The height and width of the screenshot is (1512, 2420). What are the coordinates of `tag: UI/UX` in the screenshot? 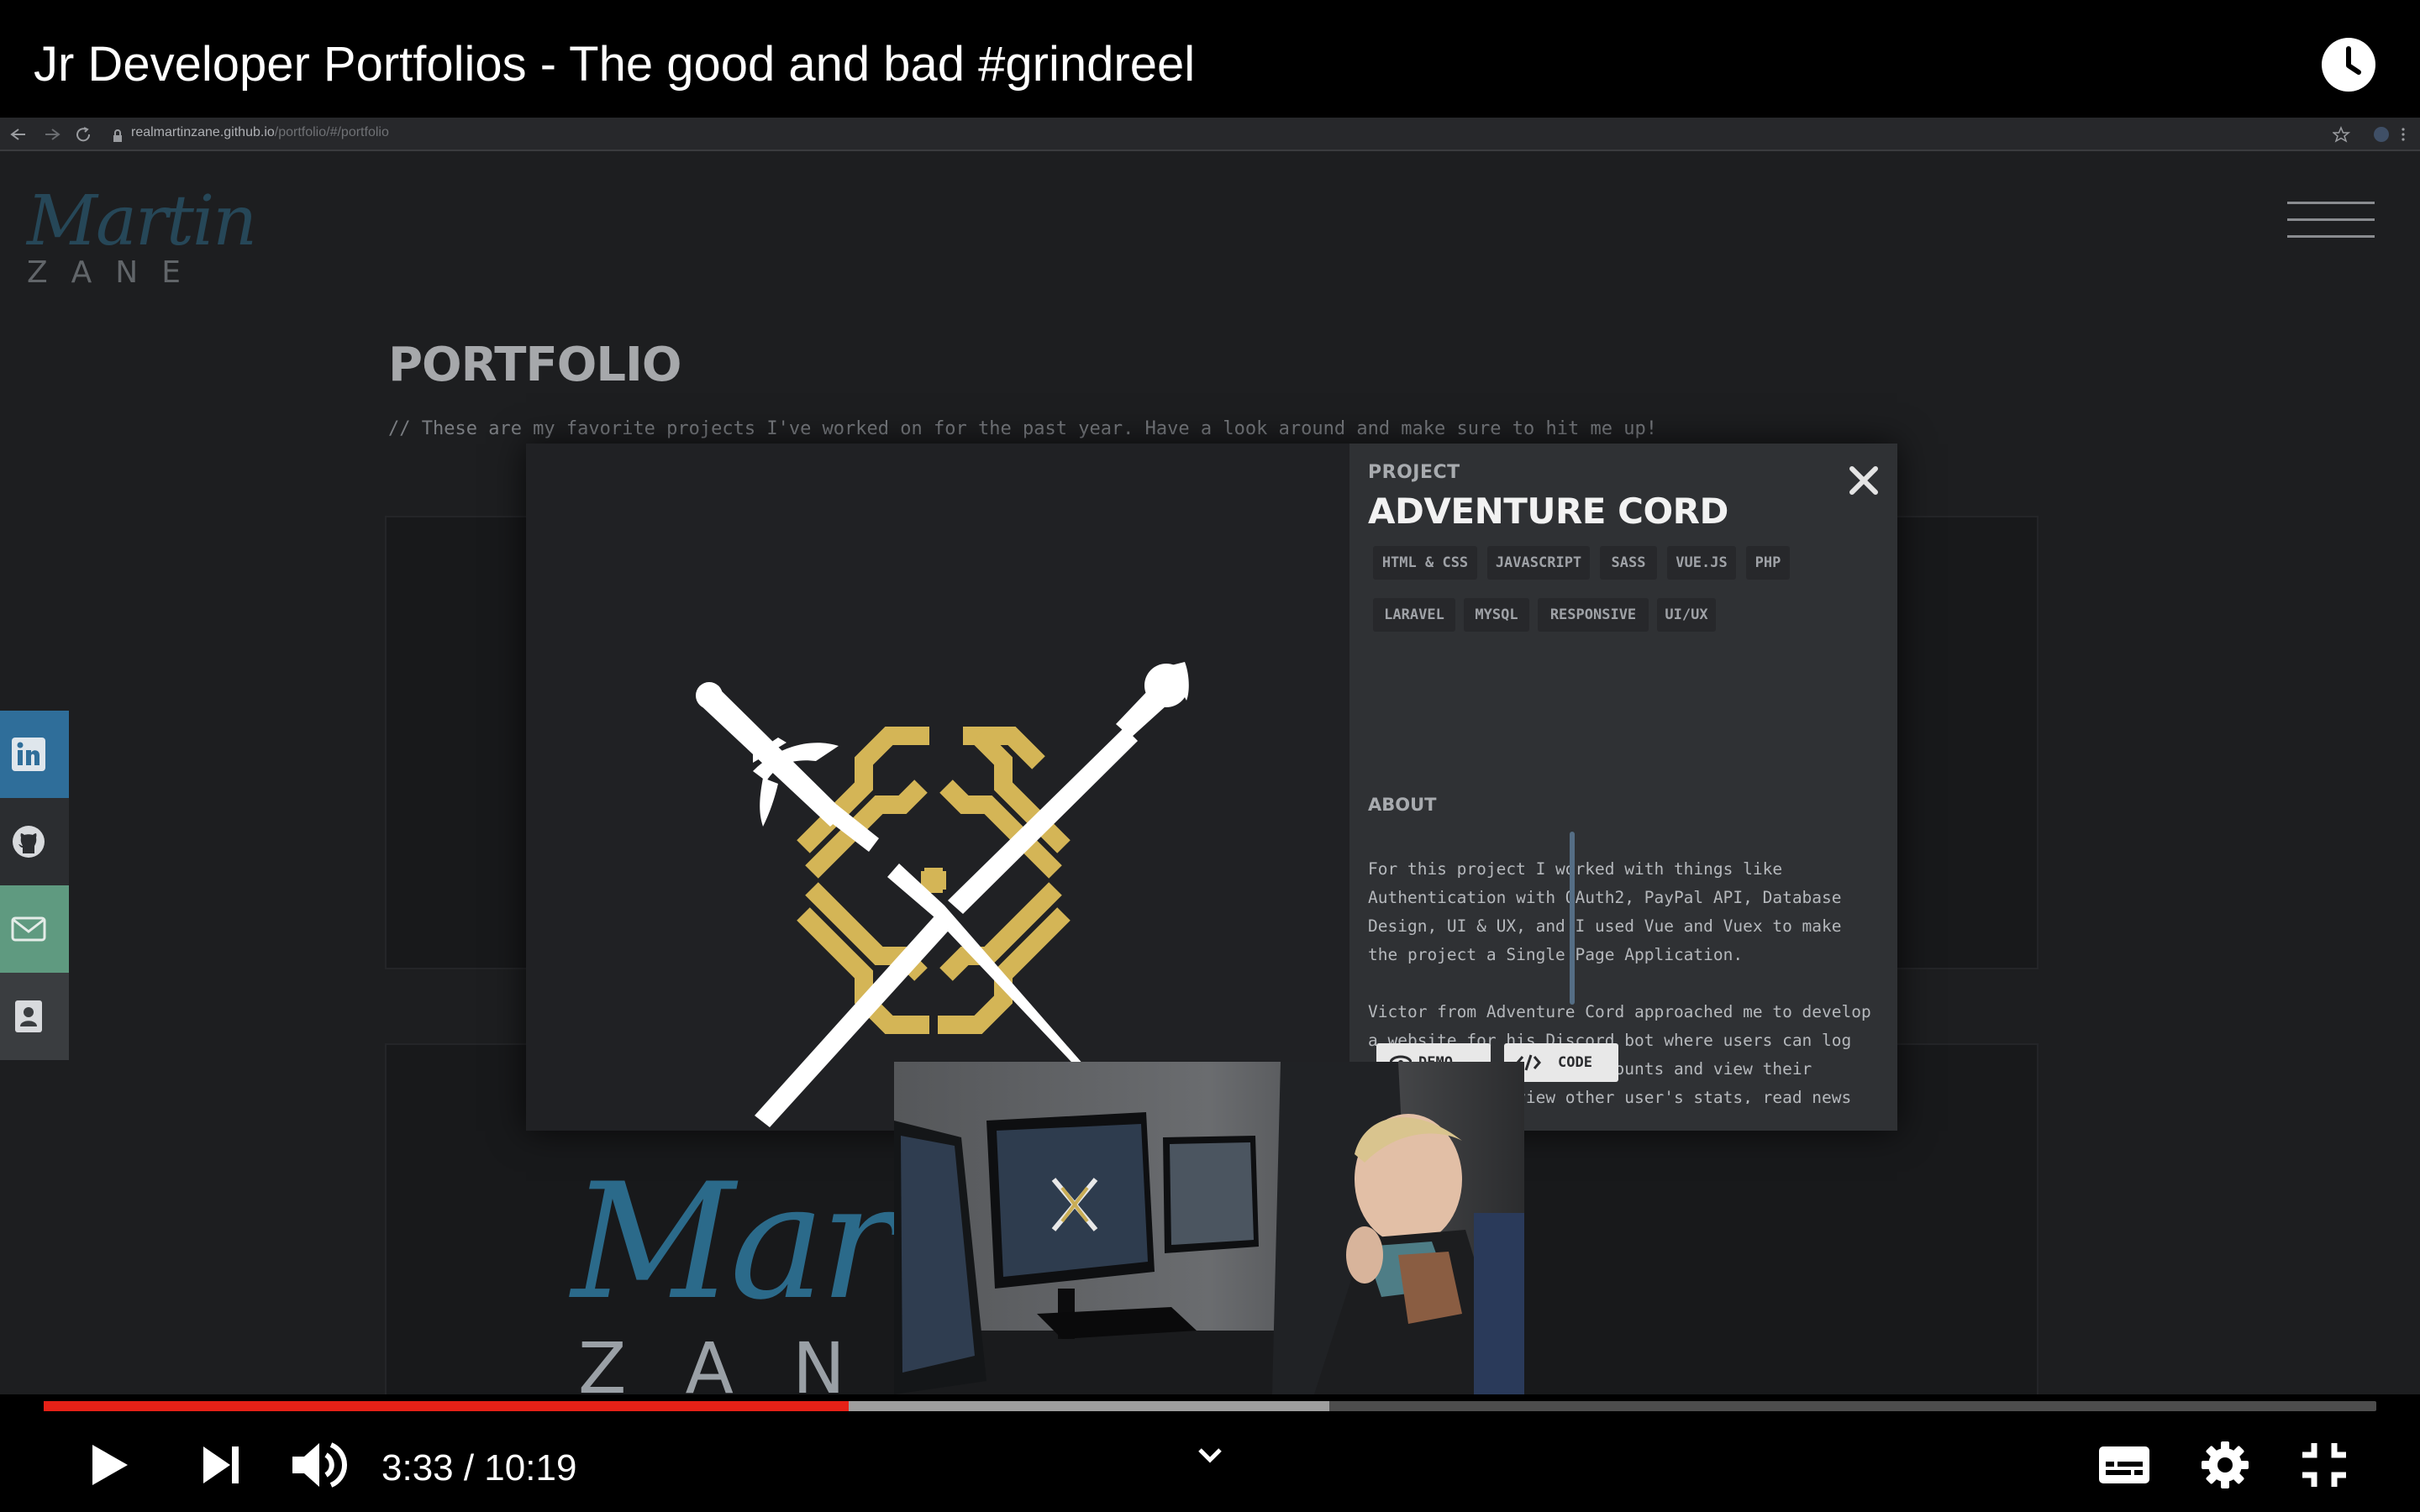 It's located at (1686, 615).